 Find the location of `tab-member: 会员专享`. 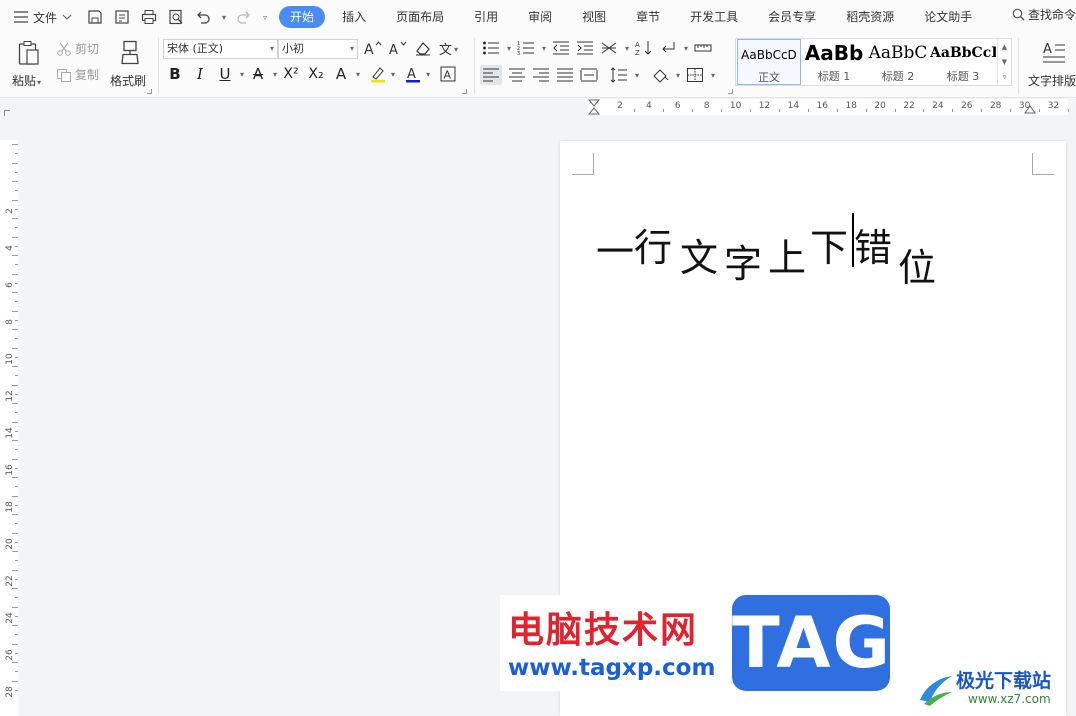

tab-member: 会员专享 is located at coordinates (792, 17).